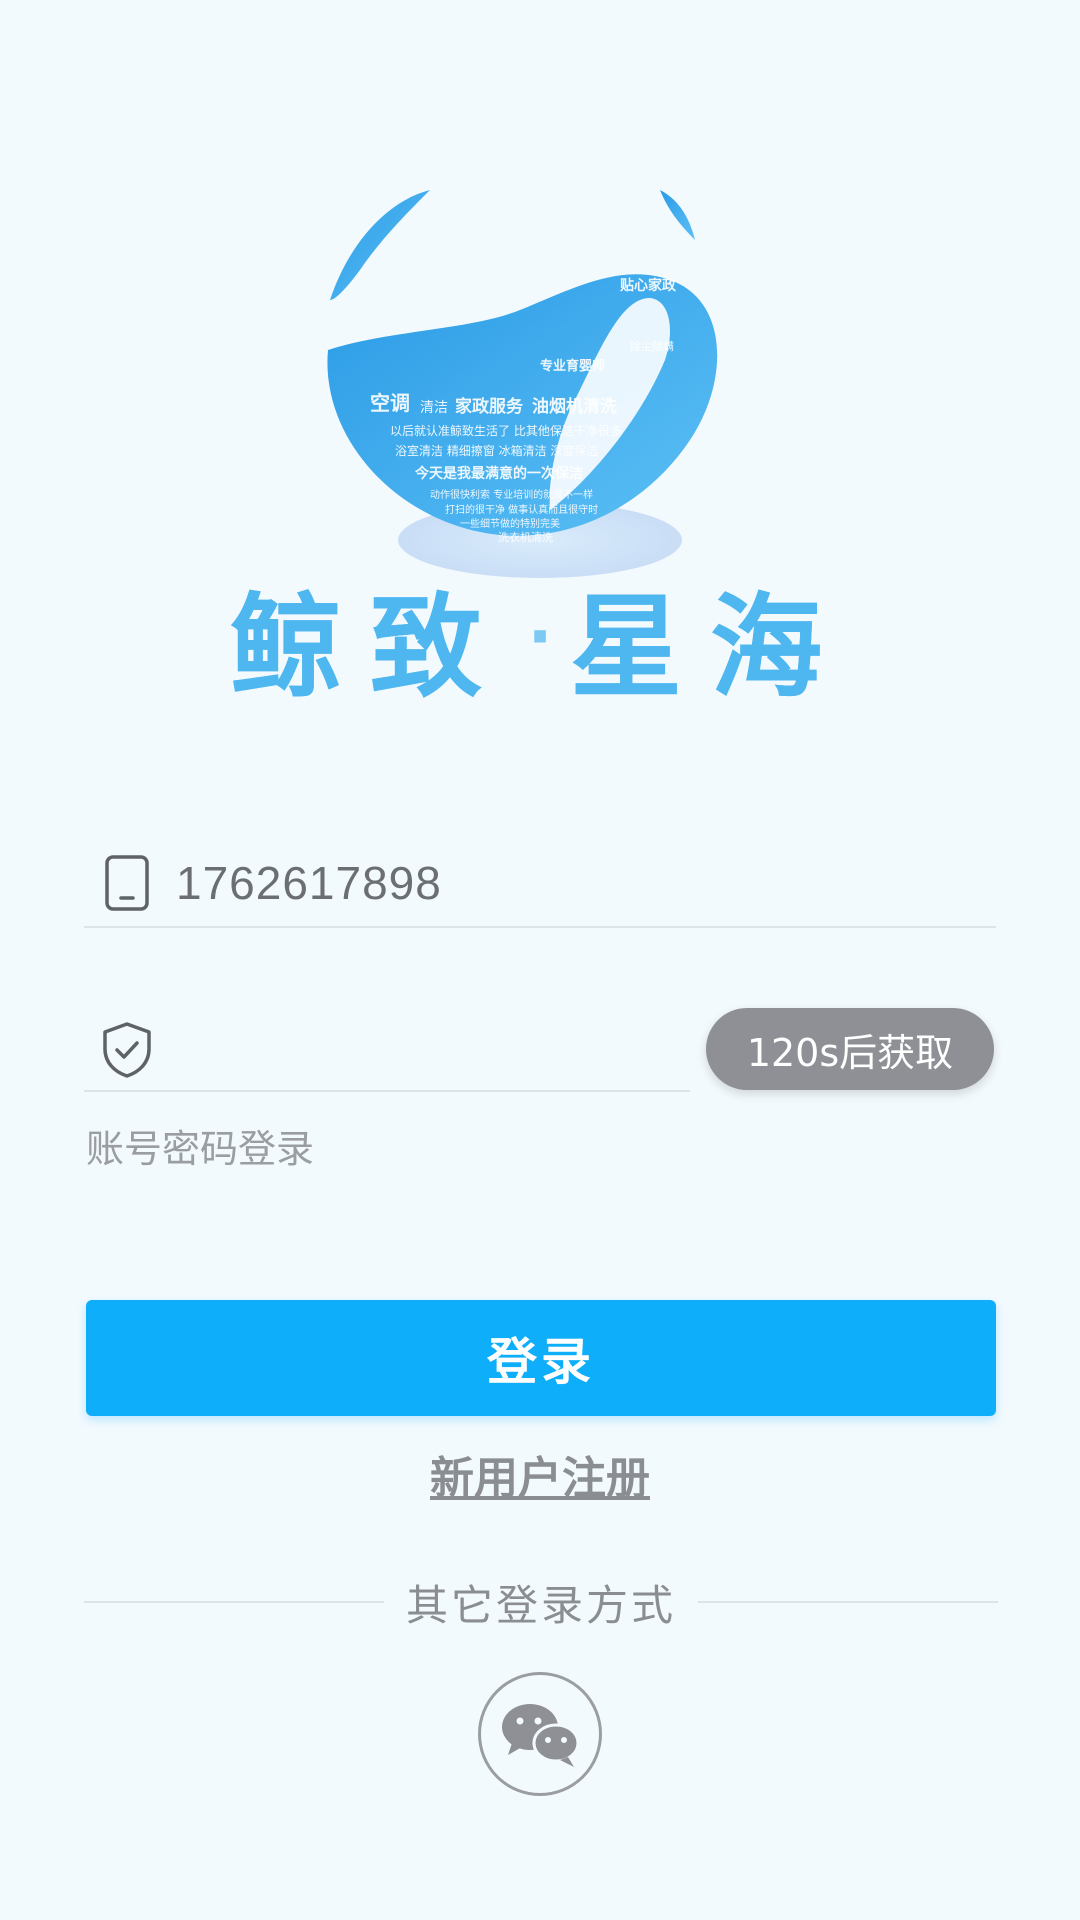  What do you see at coordinates (540, 1474) in the screenshot?
I see `register-link: 新用户注册` at bounding box center [540, 1474].